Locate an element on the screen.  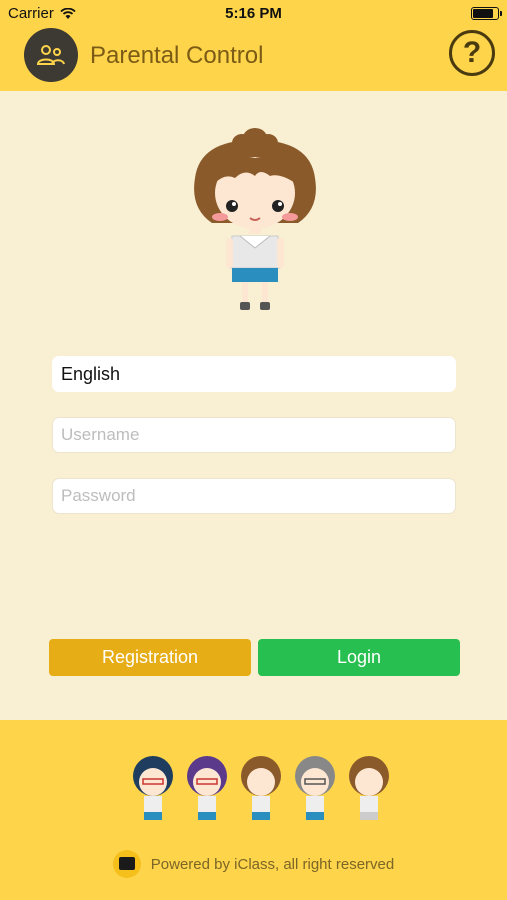
registration-button: Registration is located at coordinates (150, 657).